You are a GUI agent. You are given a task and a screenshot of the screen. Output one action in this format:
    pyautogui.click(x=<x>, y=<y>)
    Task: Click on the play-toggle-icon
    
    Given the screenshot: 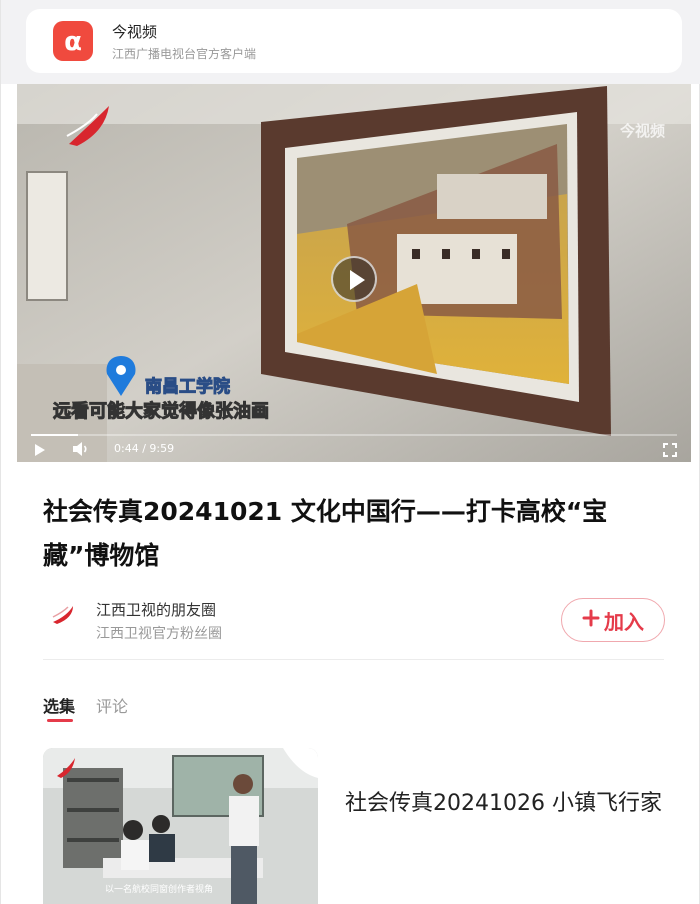 What is the action you would take?
    pyautogui.click(x=40, y=450)
    